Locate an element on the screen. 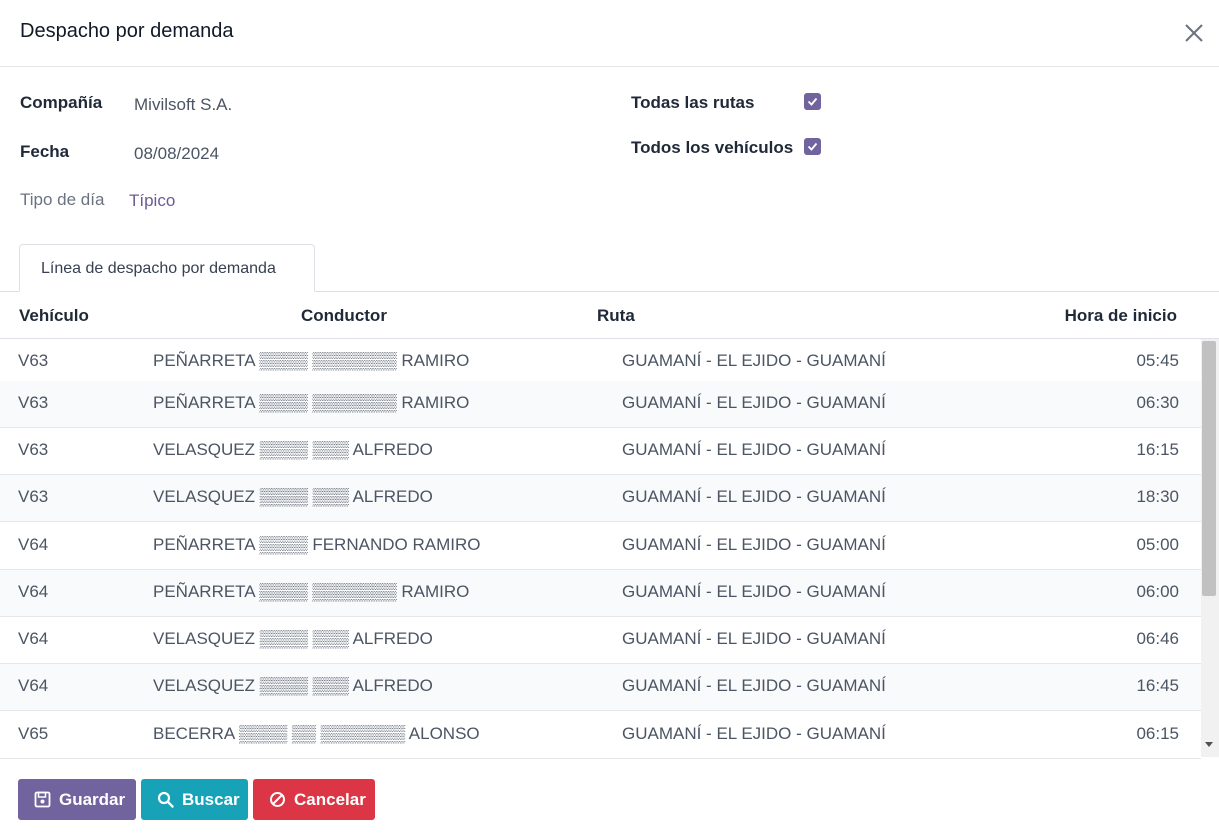 The width and height of the screenshot is (1219, 833). cell-start-time: 16:15 is located at coordinates (1157, 449).